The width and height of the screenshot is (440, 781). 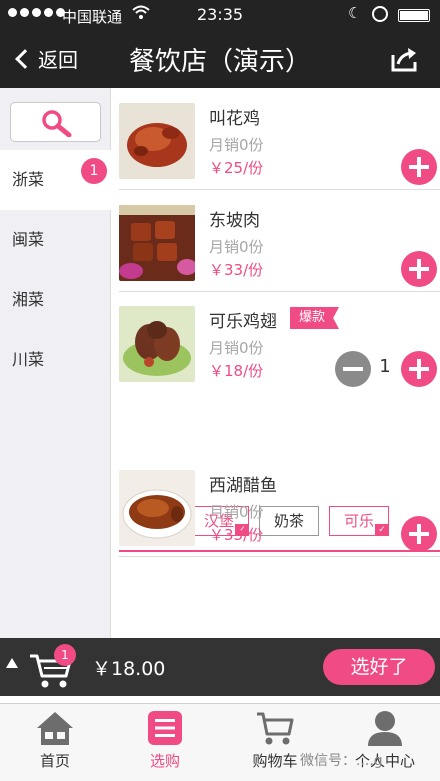 I want to click on watermark: 微信号：....g, so click(x=341, y=761).